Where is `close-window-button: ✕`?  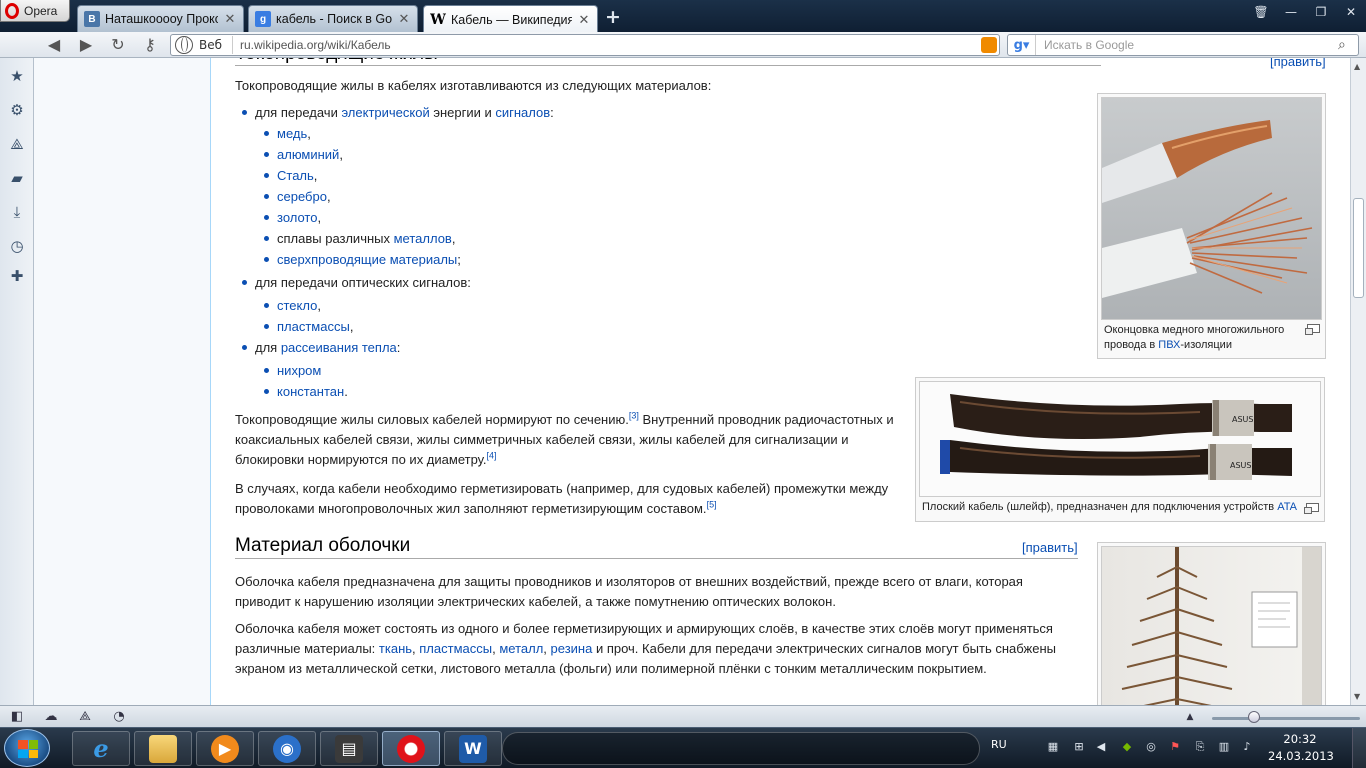
close-window-button: ✕ is located at coordinates (1351, 12).